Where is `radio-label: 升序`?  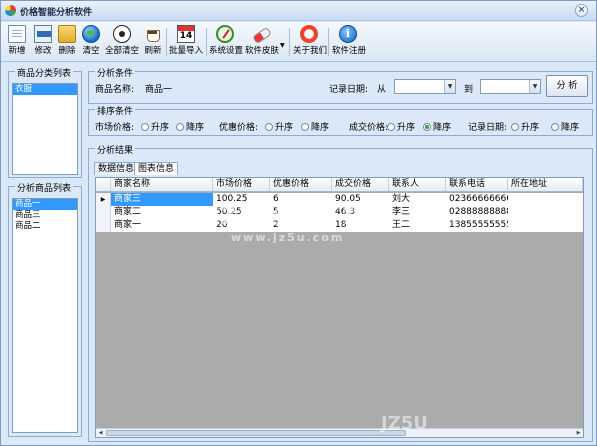 radio-label: 升序 is located at coordinates (160, 128).